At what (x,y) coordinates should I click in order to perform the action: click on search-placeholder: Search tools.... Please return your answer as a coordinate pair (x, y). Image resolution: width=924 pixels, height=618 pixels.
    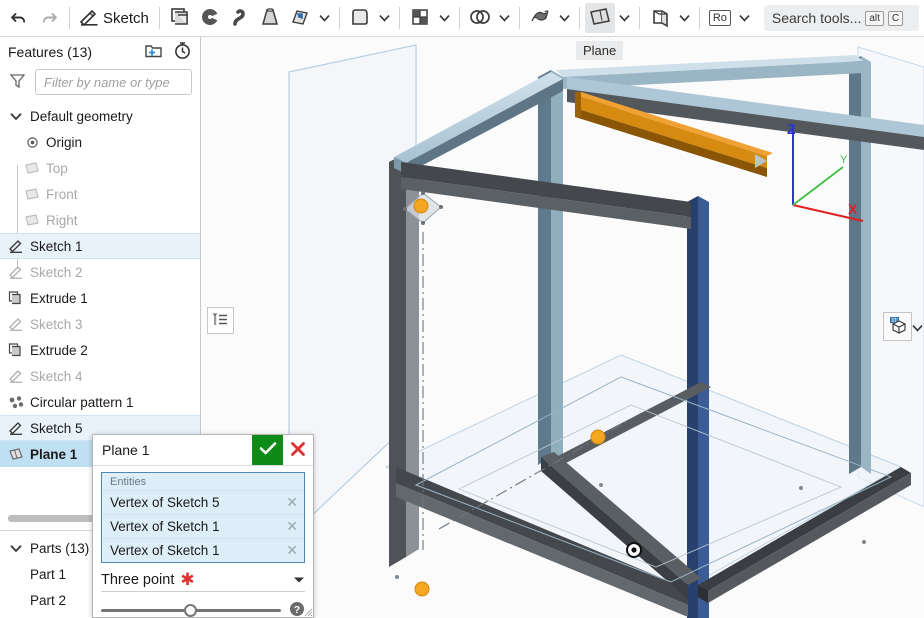
    Looking at the image, I should click on (816, 18).